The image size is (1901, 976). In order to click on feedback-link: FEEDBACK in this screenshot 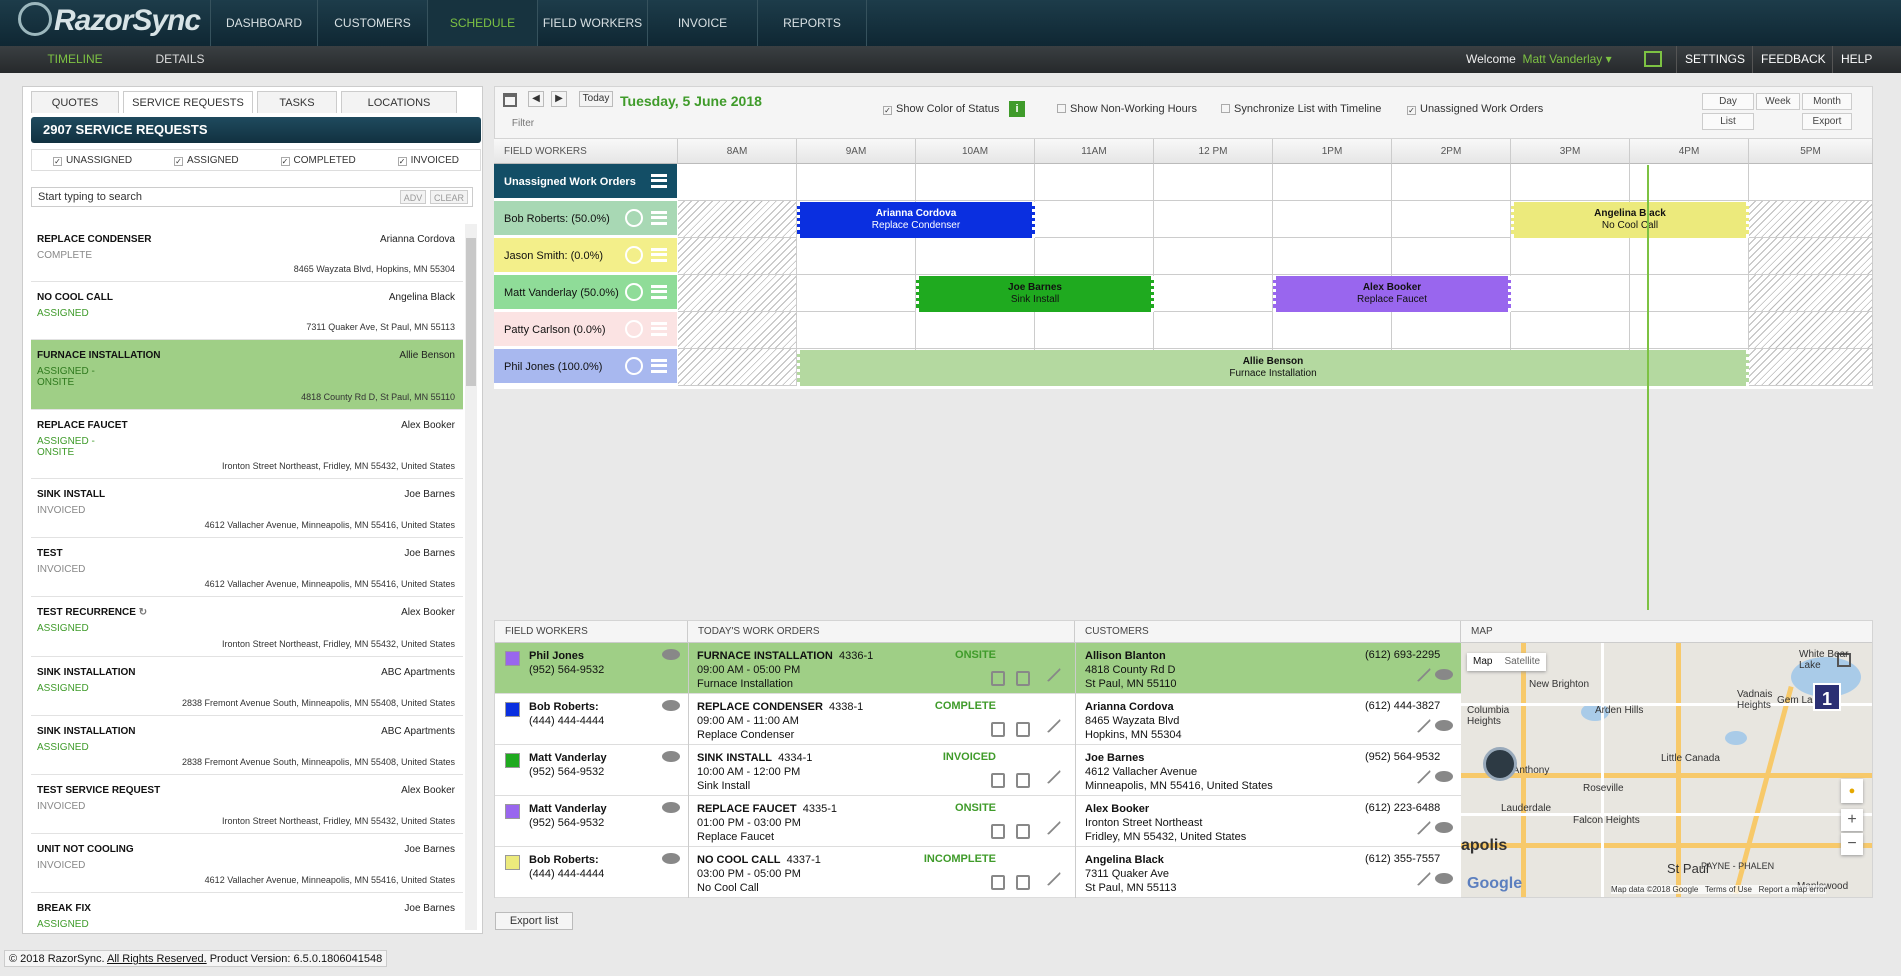, I will do `click(1793, 59)`.